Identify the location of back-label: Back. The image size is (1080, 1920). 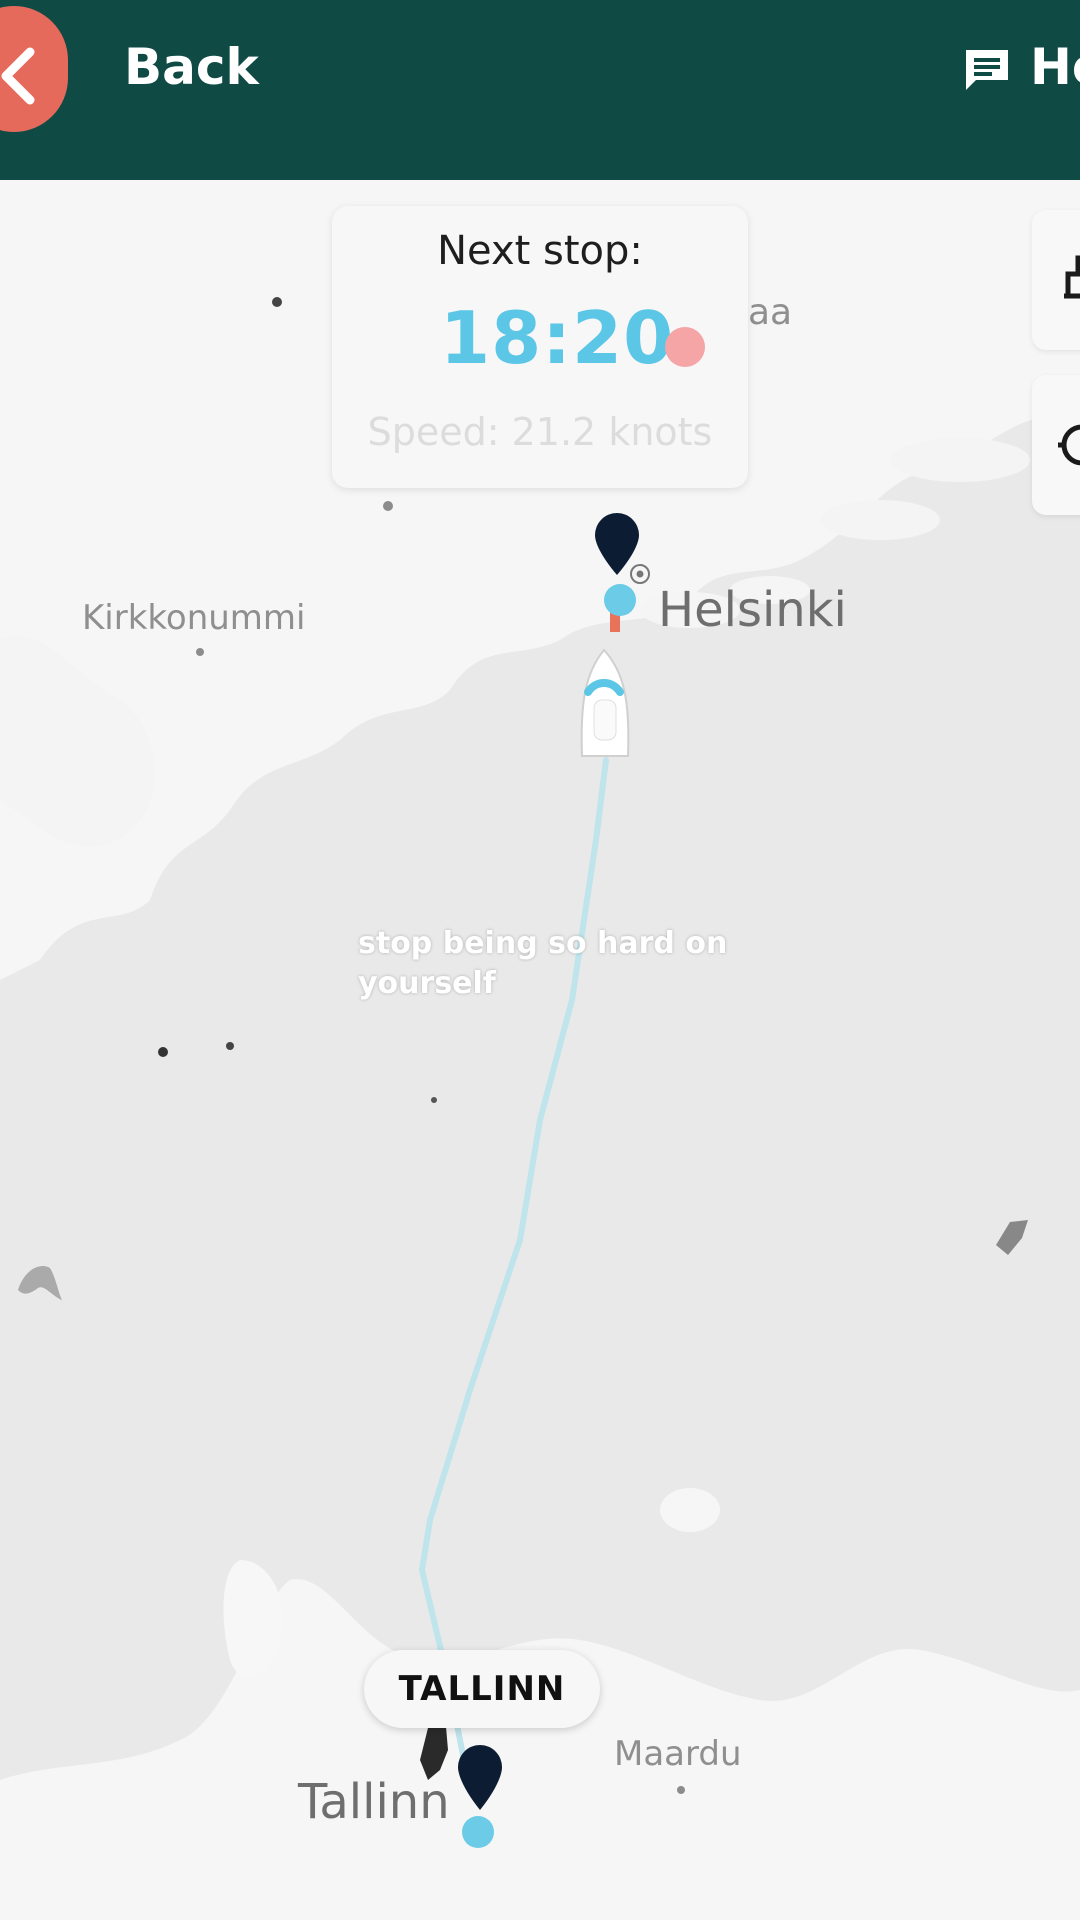
(191, 67).